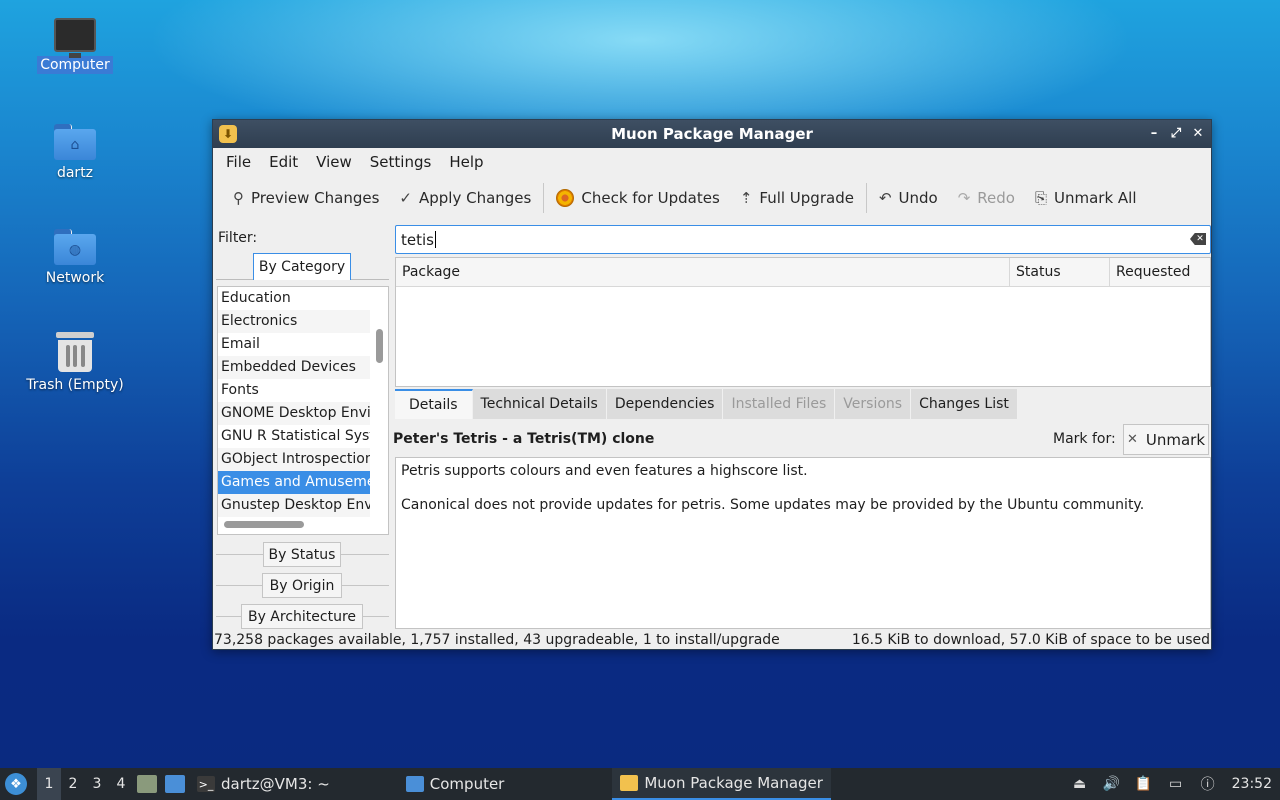 The image size is (1280, 800). I want to click on apply-changes-button: ✓ Apply Changes, so click(465, 198).